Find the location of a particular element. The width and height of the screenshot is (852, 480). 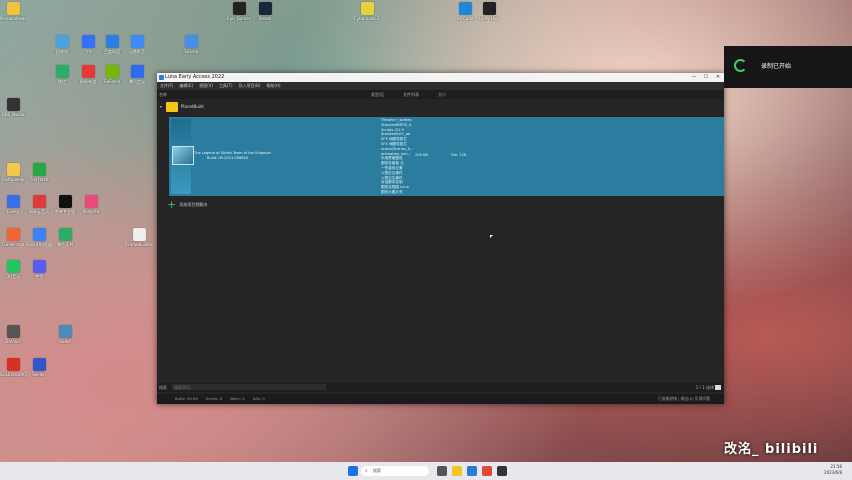

plus-icon: + is located at coordinates (172, 204).